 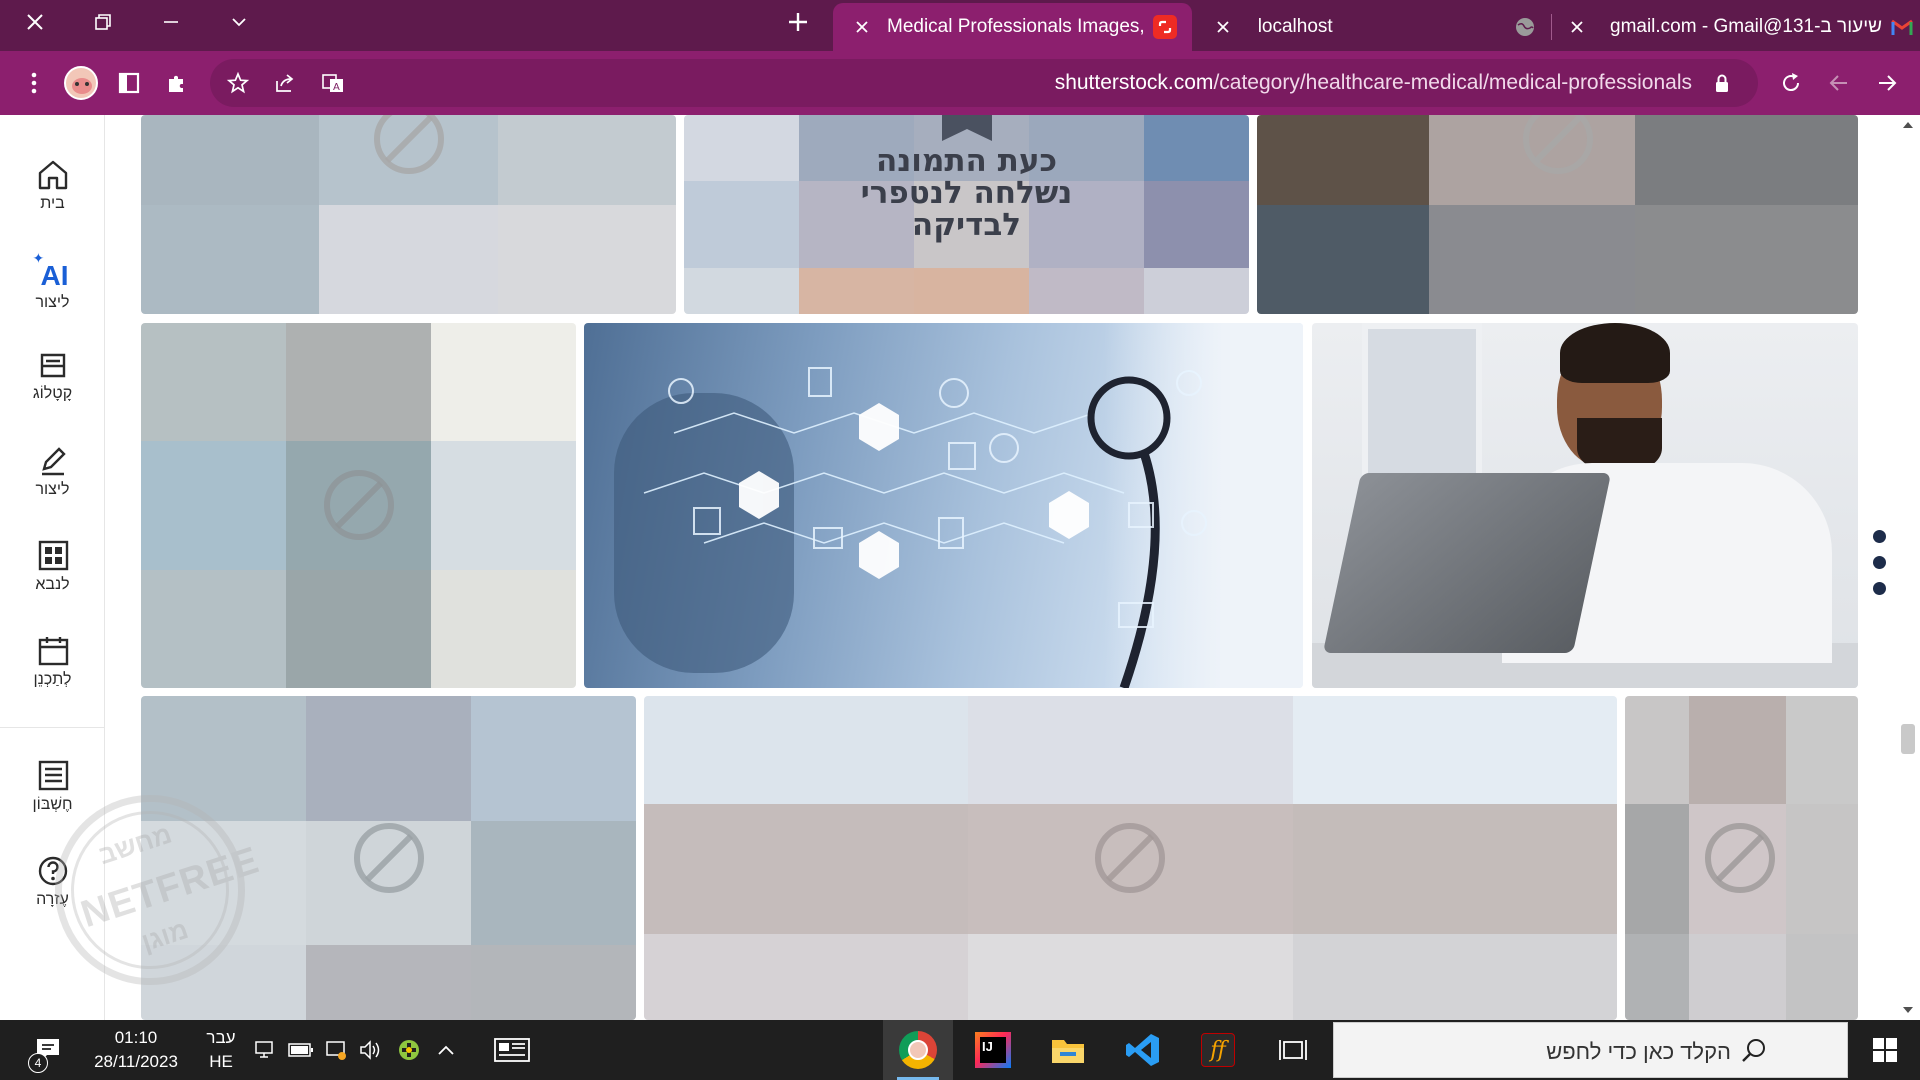 What do you see at coordinates (1839, 83) in the screenshot?
I see `back-button` at bounding box center [1839, 83].